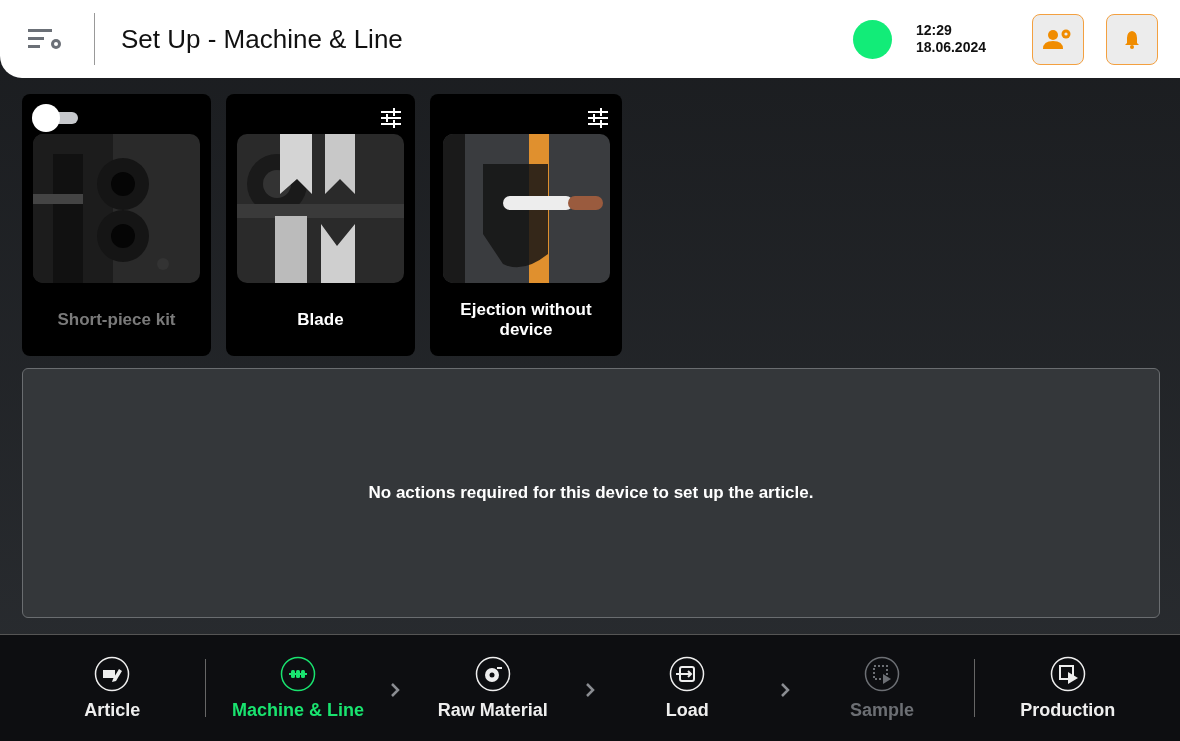 This screenshot has height=741, width=1180. I want to click on step-tab: Article, so click(112, 688).